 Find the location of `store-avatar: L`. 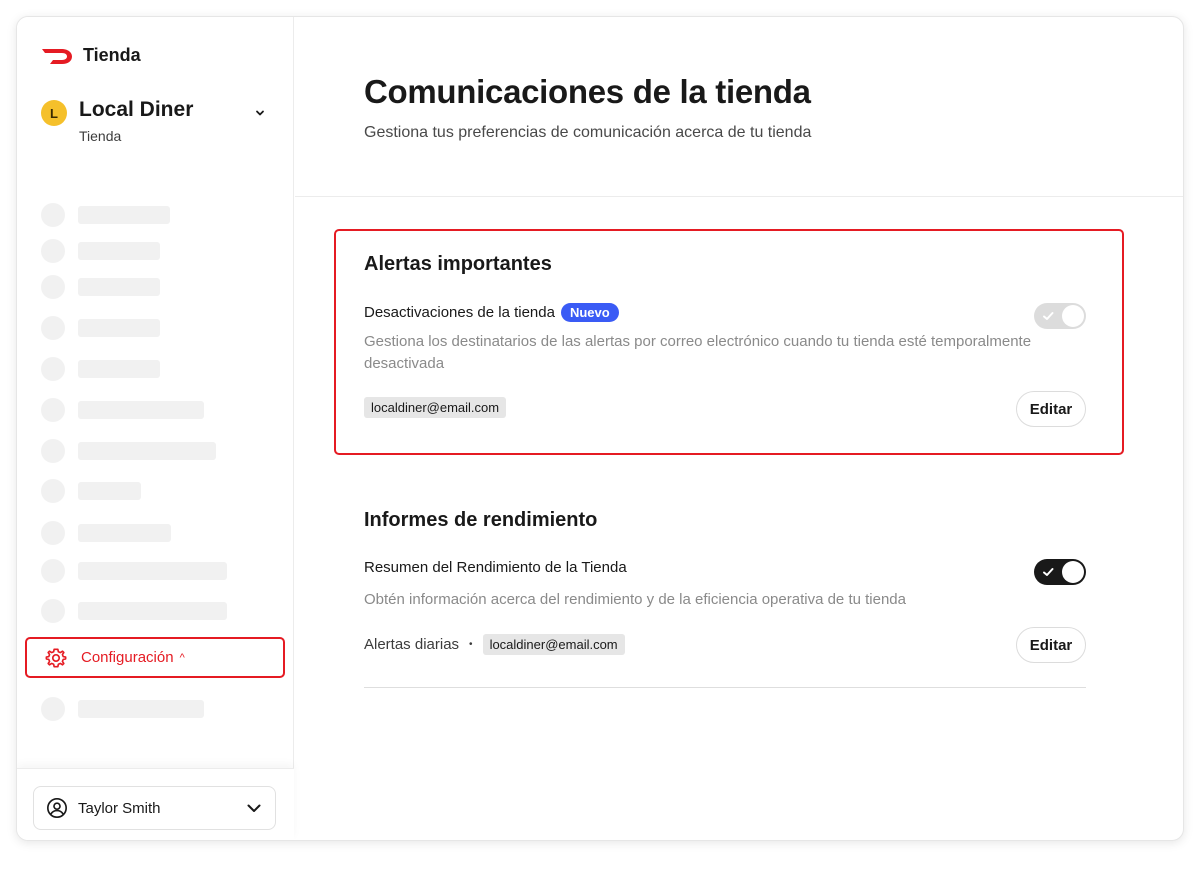

store-avatar: L is located at coordinates (54, 113).